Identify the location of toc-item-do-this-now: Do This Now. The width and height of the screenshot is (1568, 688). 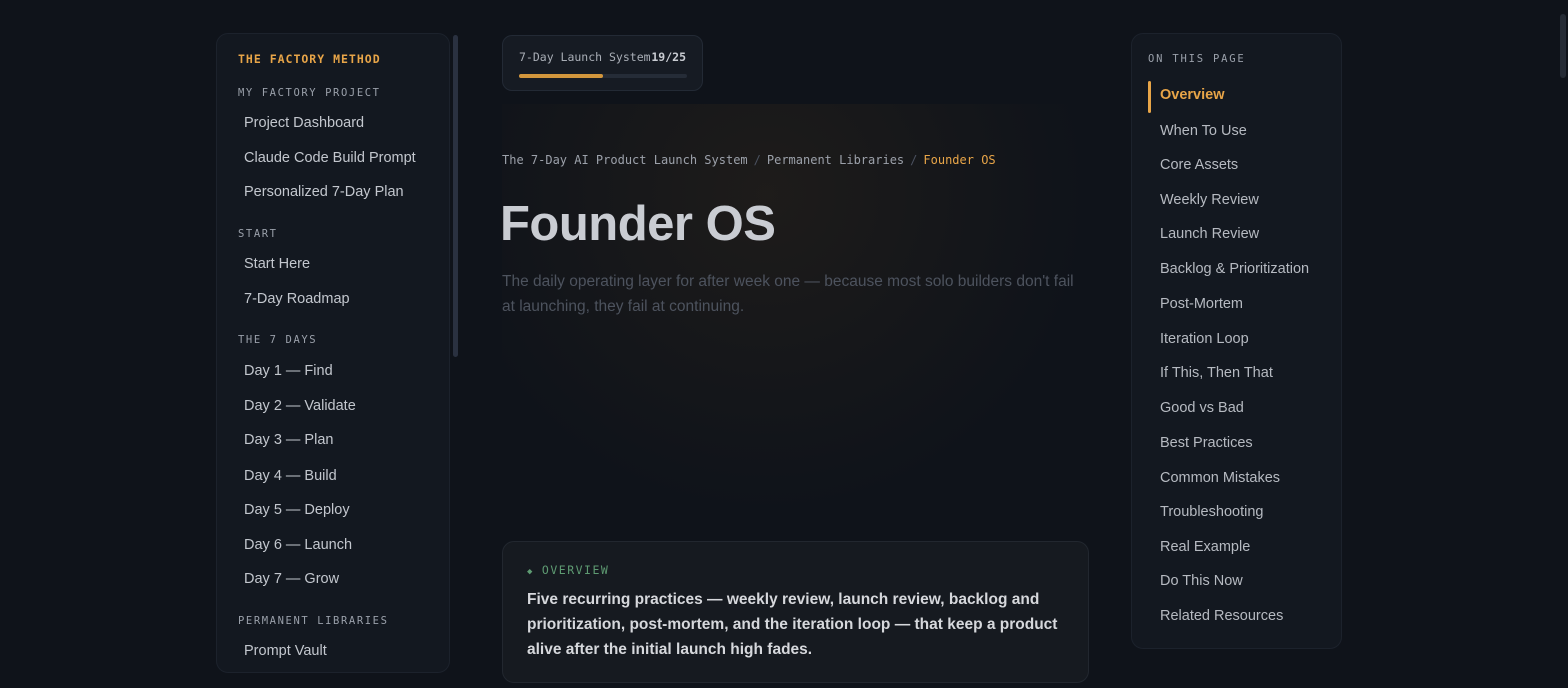
(1201, 581).